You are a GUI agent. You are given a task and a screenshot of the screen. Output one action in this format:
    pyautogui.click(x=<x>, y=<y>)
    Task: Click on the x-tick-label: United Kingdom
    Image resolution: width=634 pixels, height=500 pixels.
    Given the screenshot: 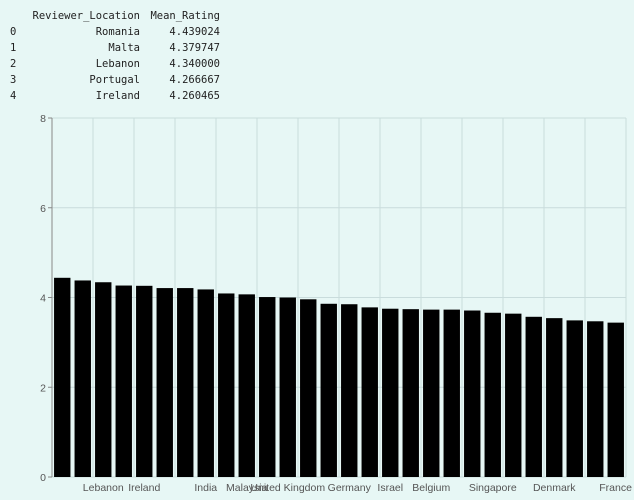 What is the action you would take?
    pyautogui.click(x=287, y=488)
    